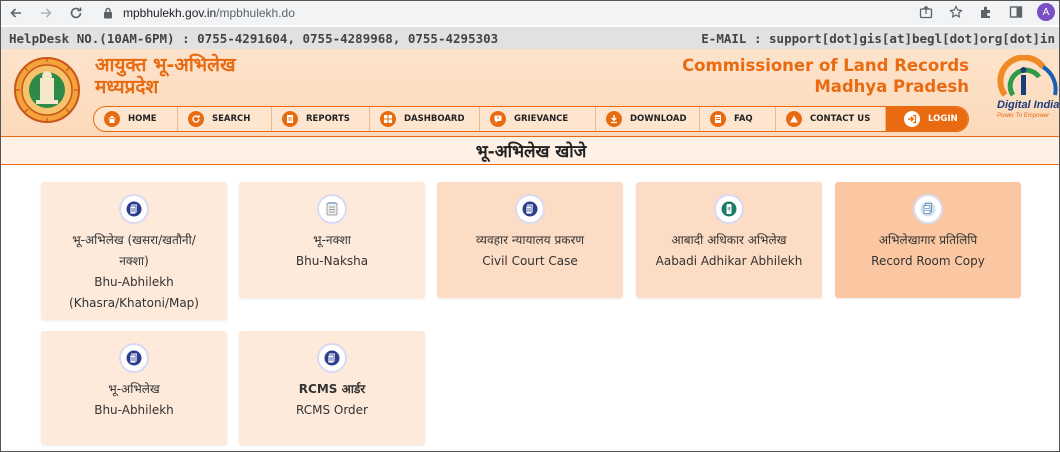  Describe the element at coordinates (16, 13) in the screenshot. I see `back-icon` at that location.